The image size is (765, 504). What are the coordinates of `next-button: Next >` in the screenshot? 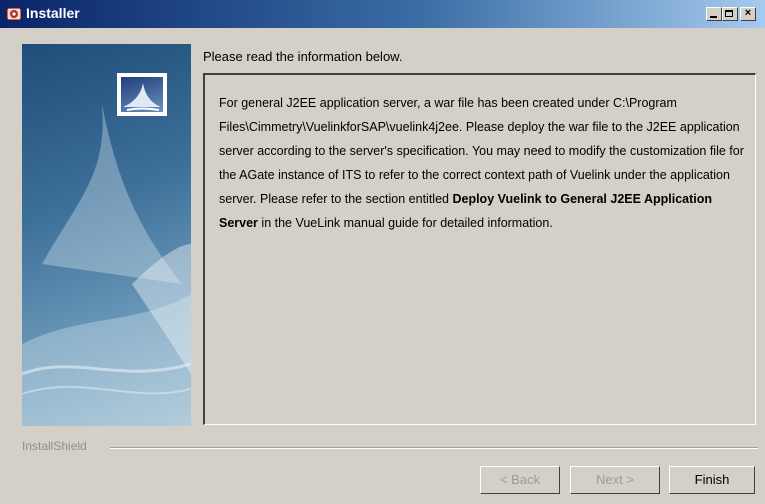 It's located at (615, 480).